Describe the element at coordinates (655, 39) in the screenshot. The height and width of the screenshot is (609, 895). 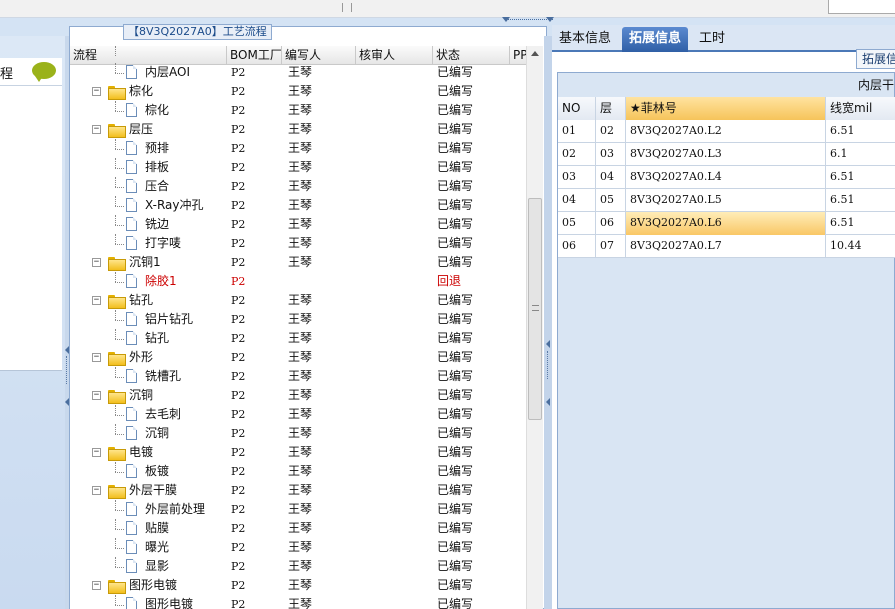
I see `tab-extended-info: 拓展信息` at that location.